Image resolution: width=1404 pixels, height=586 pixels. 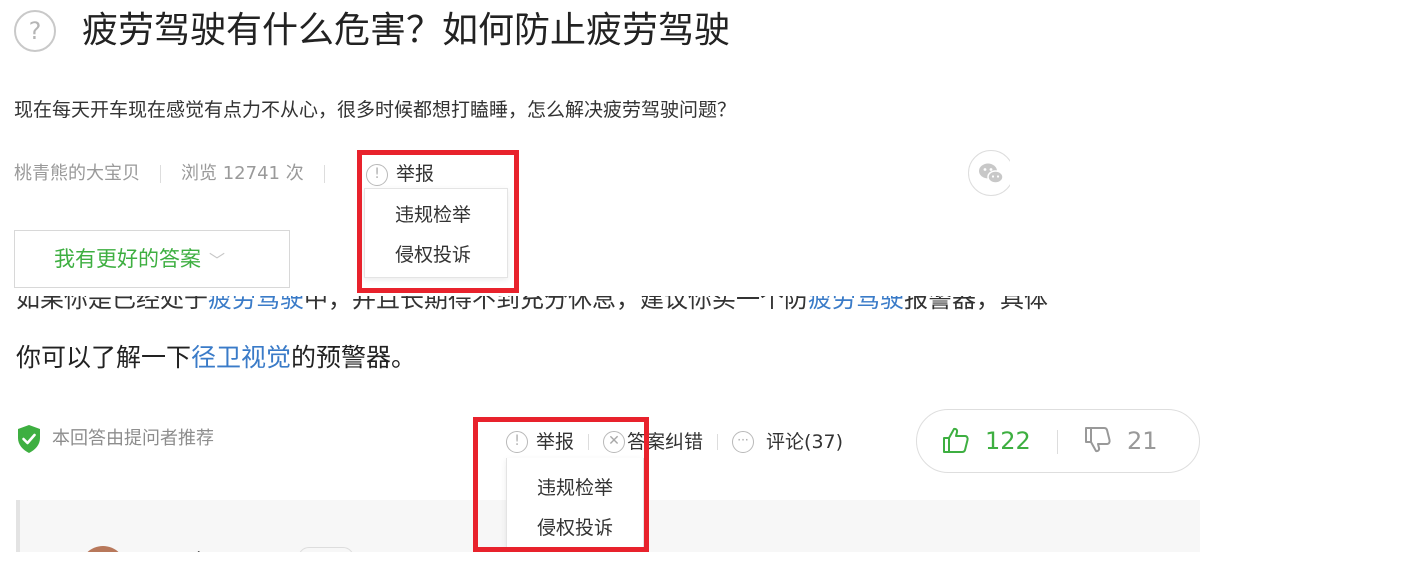 What do you see at coordinates (1142, 441) in the screenshot?
I see `dislike-count: 21` at bounding box center [1142, 441].